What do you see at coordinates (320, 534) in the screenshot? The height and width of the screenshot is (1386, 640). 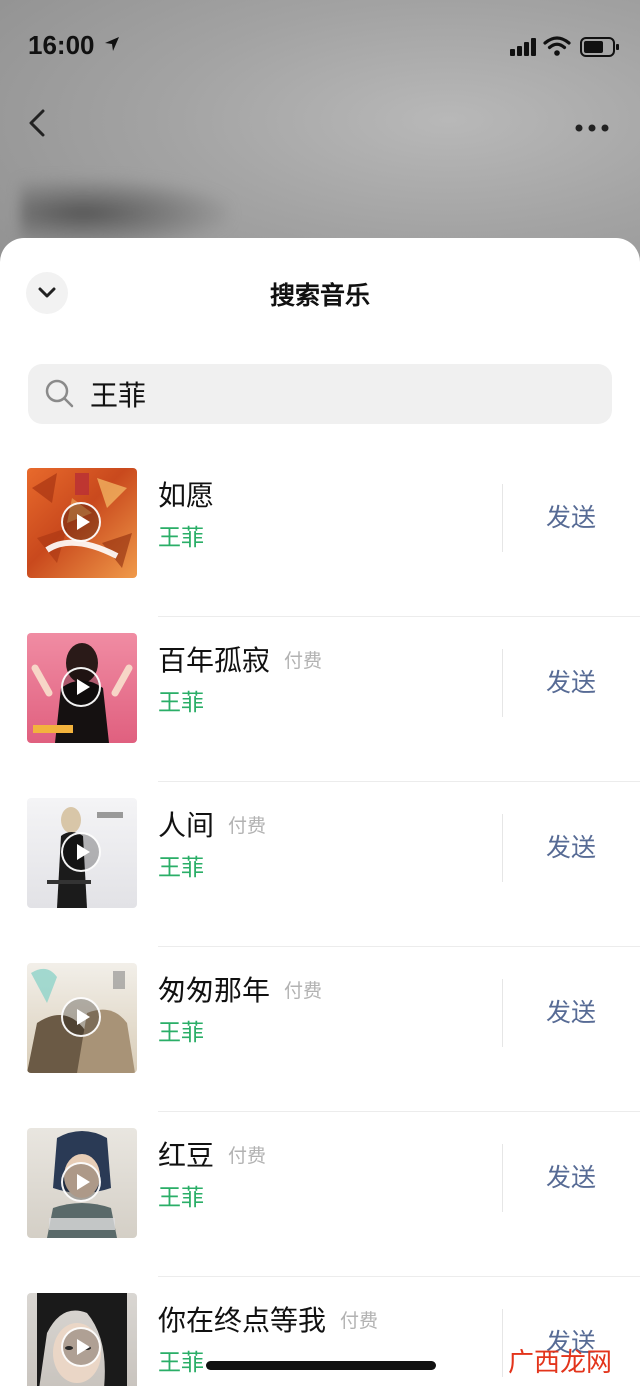 I see `song-row: 如愿 王菲 发送` at bounding box center [320, 534].